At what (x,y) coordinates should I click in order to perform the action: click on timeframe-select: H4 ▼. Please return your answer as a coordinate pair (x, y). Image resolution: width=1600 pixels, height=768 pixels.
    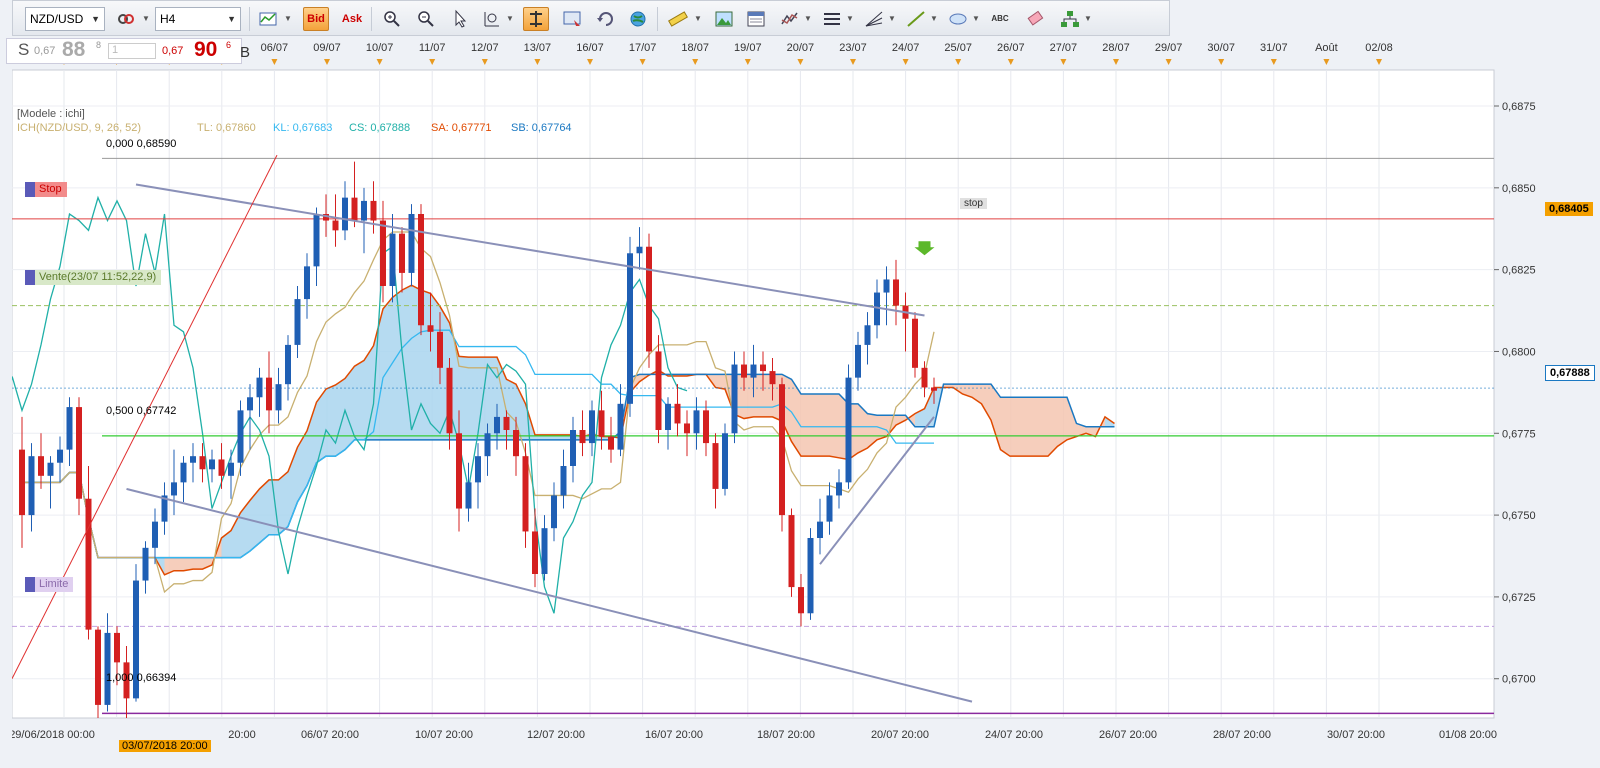
    Looking at the image, I should click on (198, 19).